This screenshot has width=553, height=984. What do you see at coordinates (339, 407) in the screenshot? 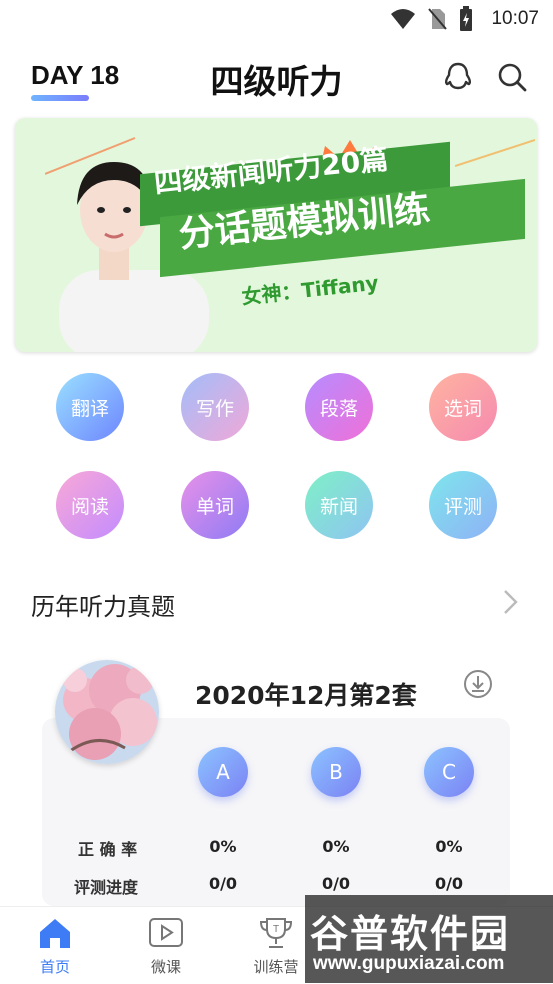
I see `category-button: 段落` at bounding box center [339, 407].